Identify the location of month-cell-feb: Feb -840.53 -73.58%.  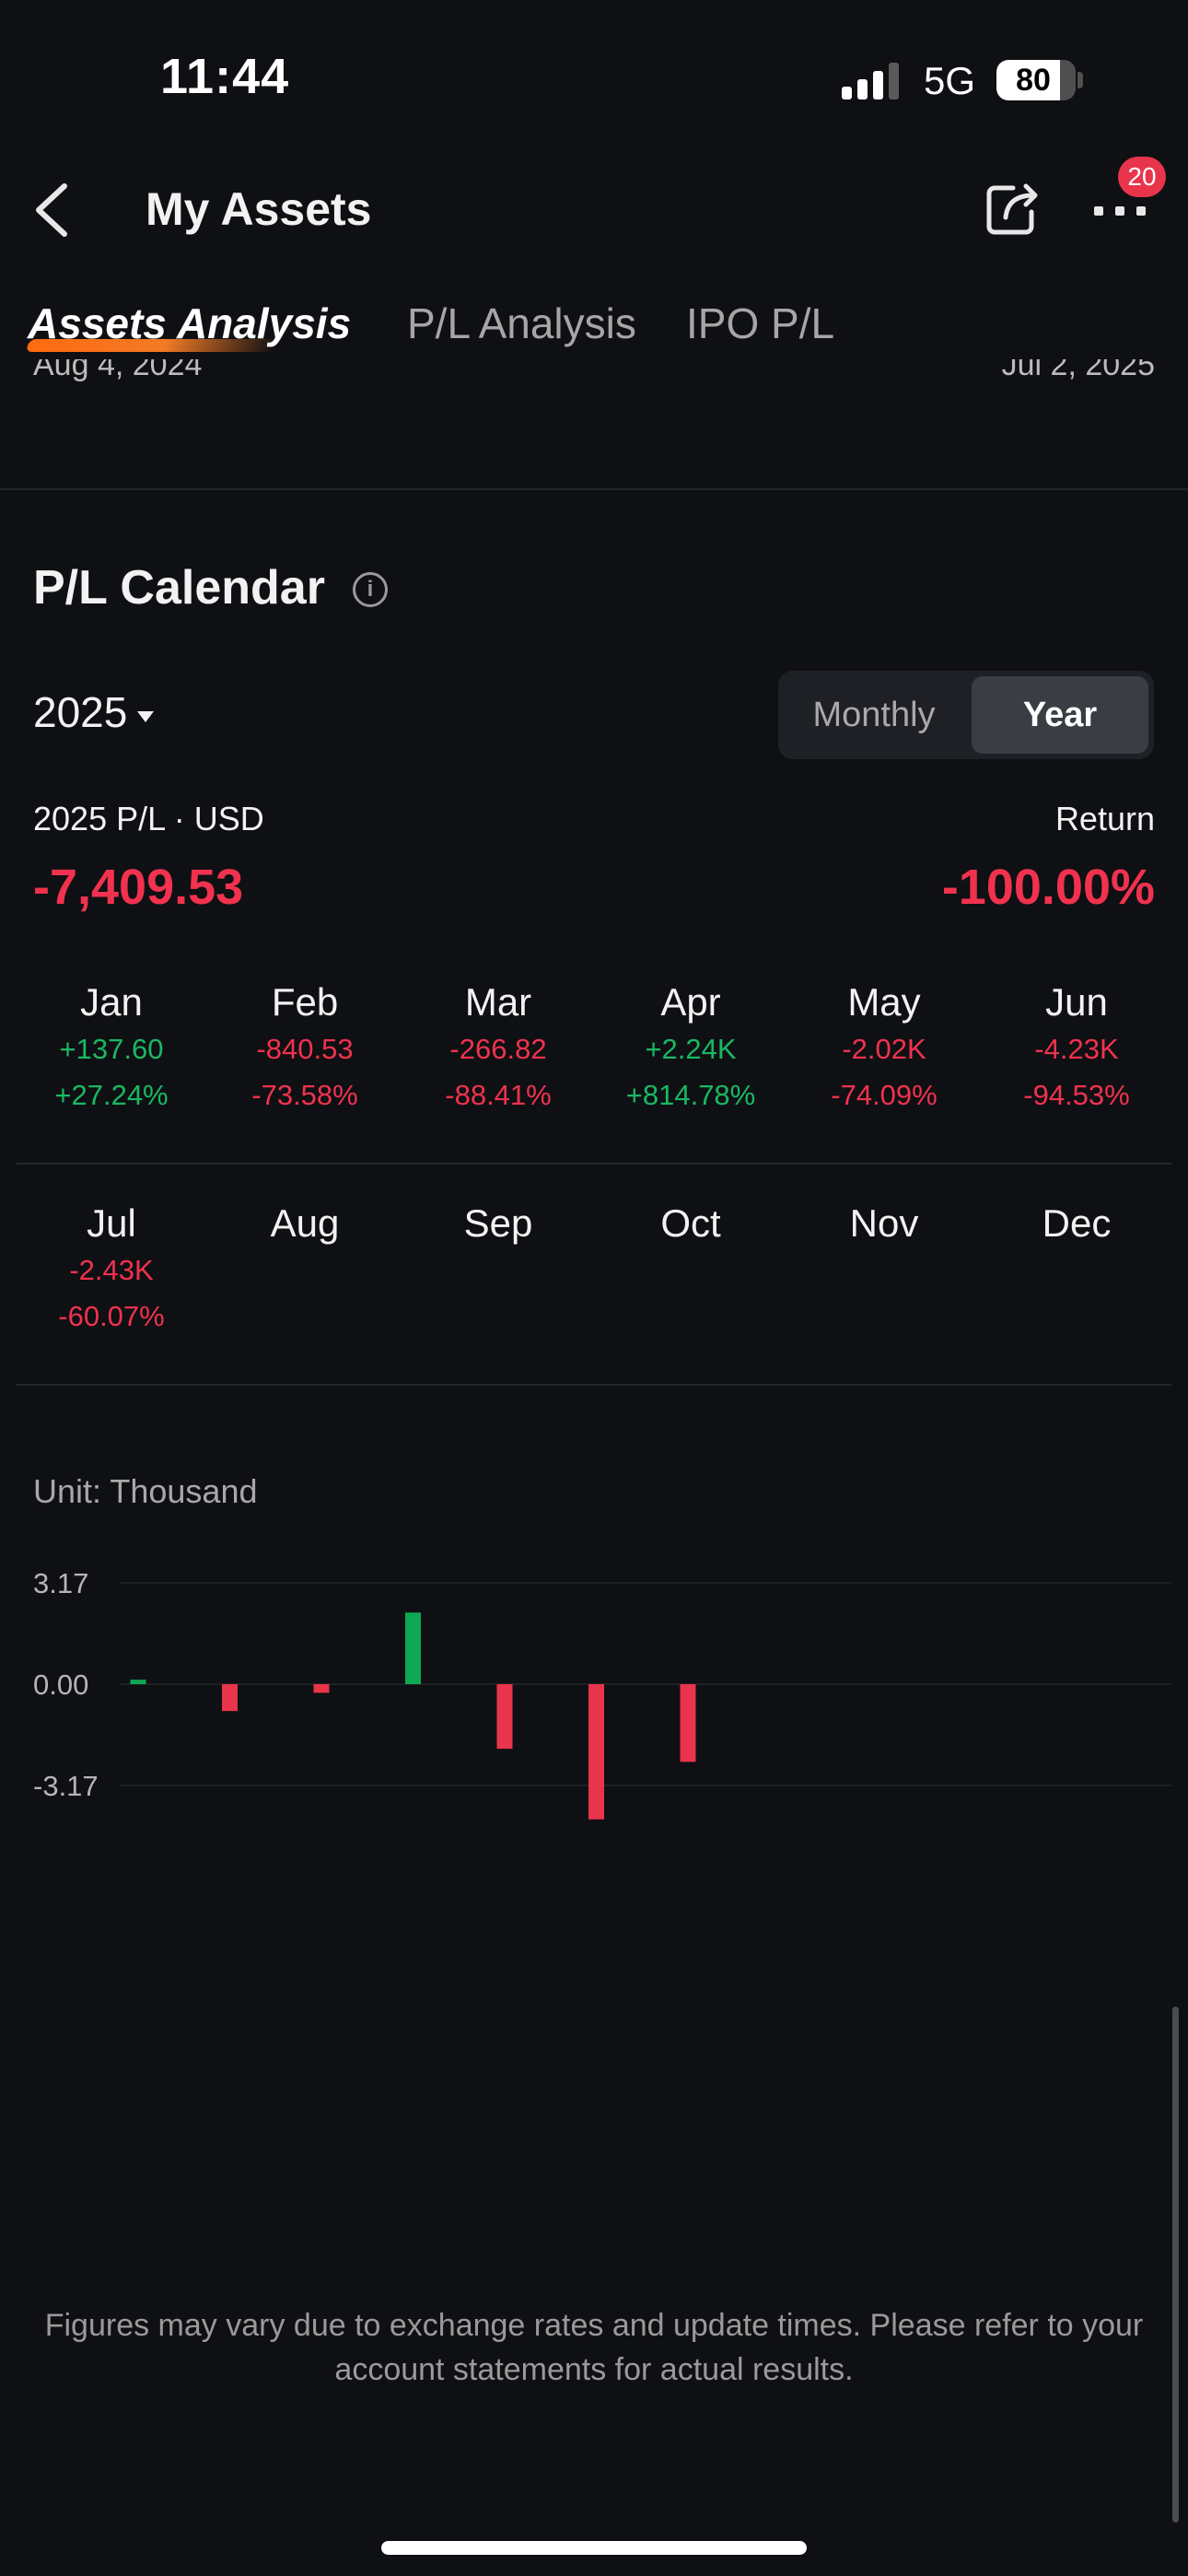
(305, 1048).